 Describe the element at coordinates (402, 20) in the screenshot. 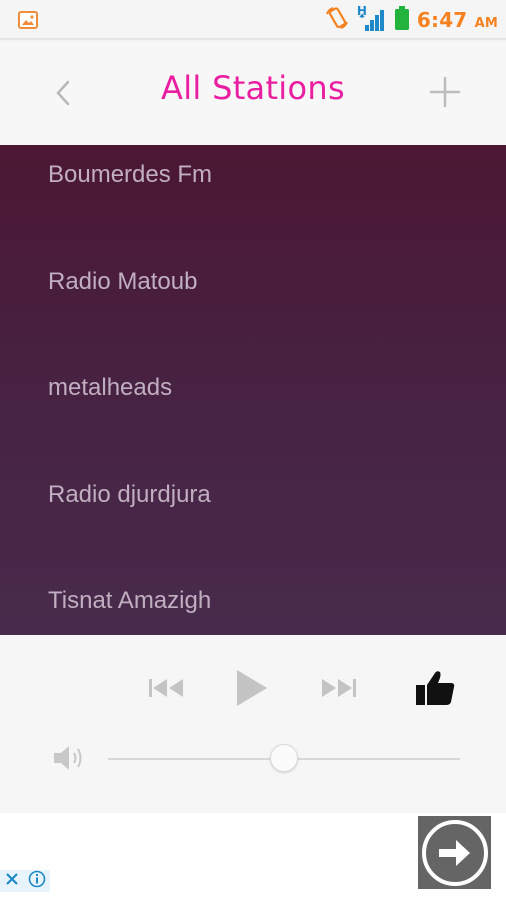

I see `battery-icon` at that location.